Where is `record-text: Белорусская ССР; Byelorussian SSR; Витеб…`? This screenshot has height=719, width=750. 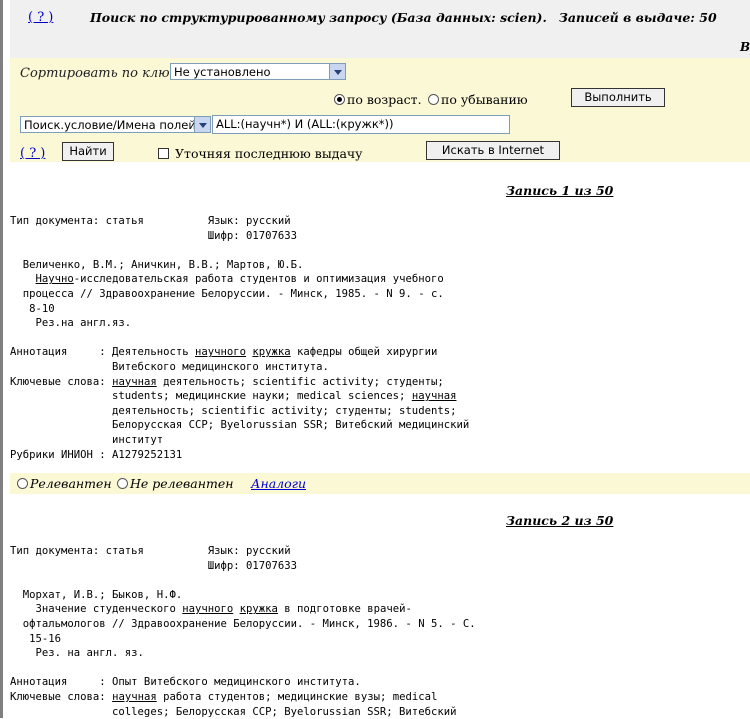 record-text: Белорусская ССР; Byelorussian SSR; Витеб… is located at coordinates (240, 425).